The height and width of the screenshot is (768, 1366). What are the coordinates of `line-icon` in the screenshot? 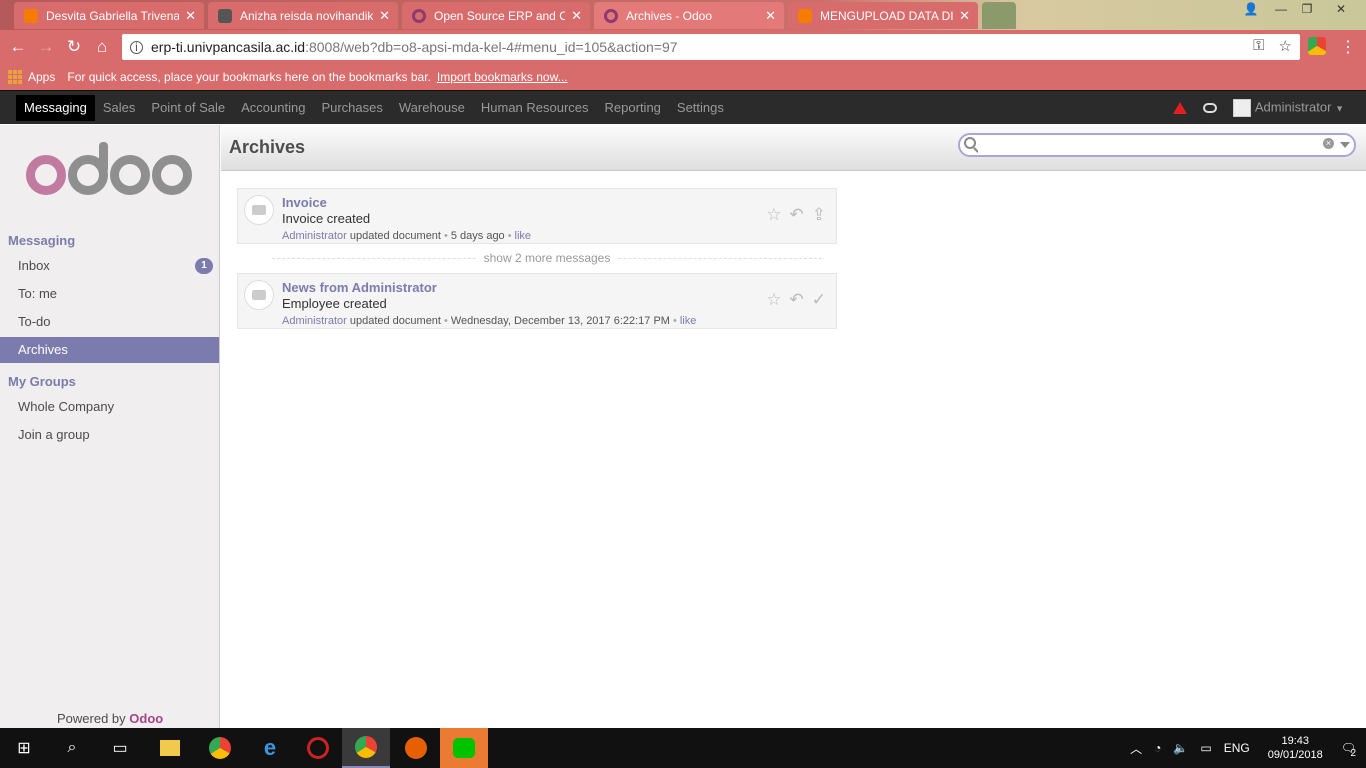 It's located at (464, 748).